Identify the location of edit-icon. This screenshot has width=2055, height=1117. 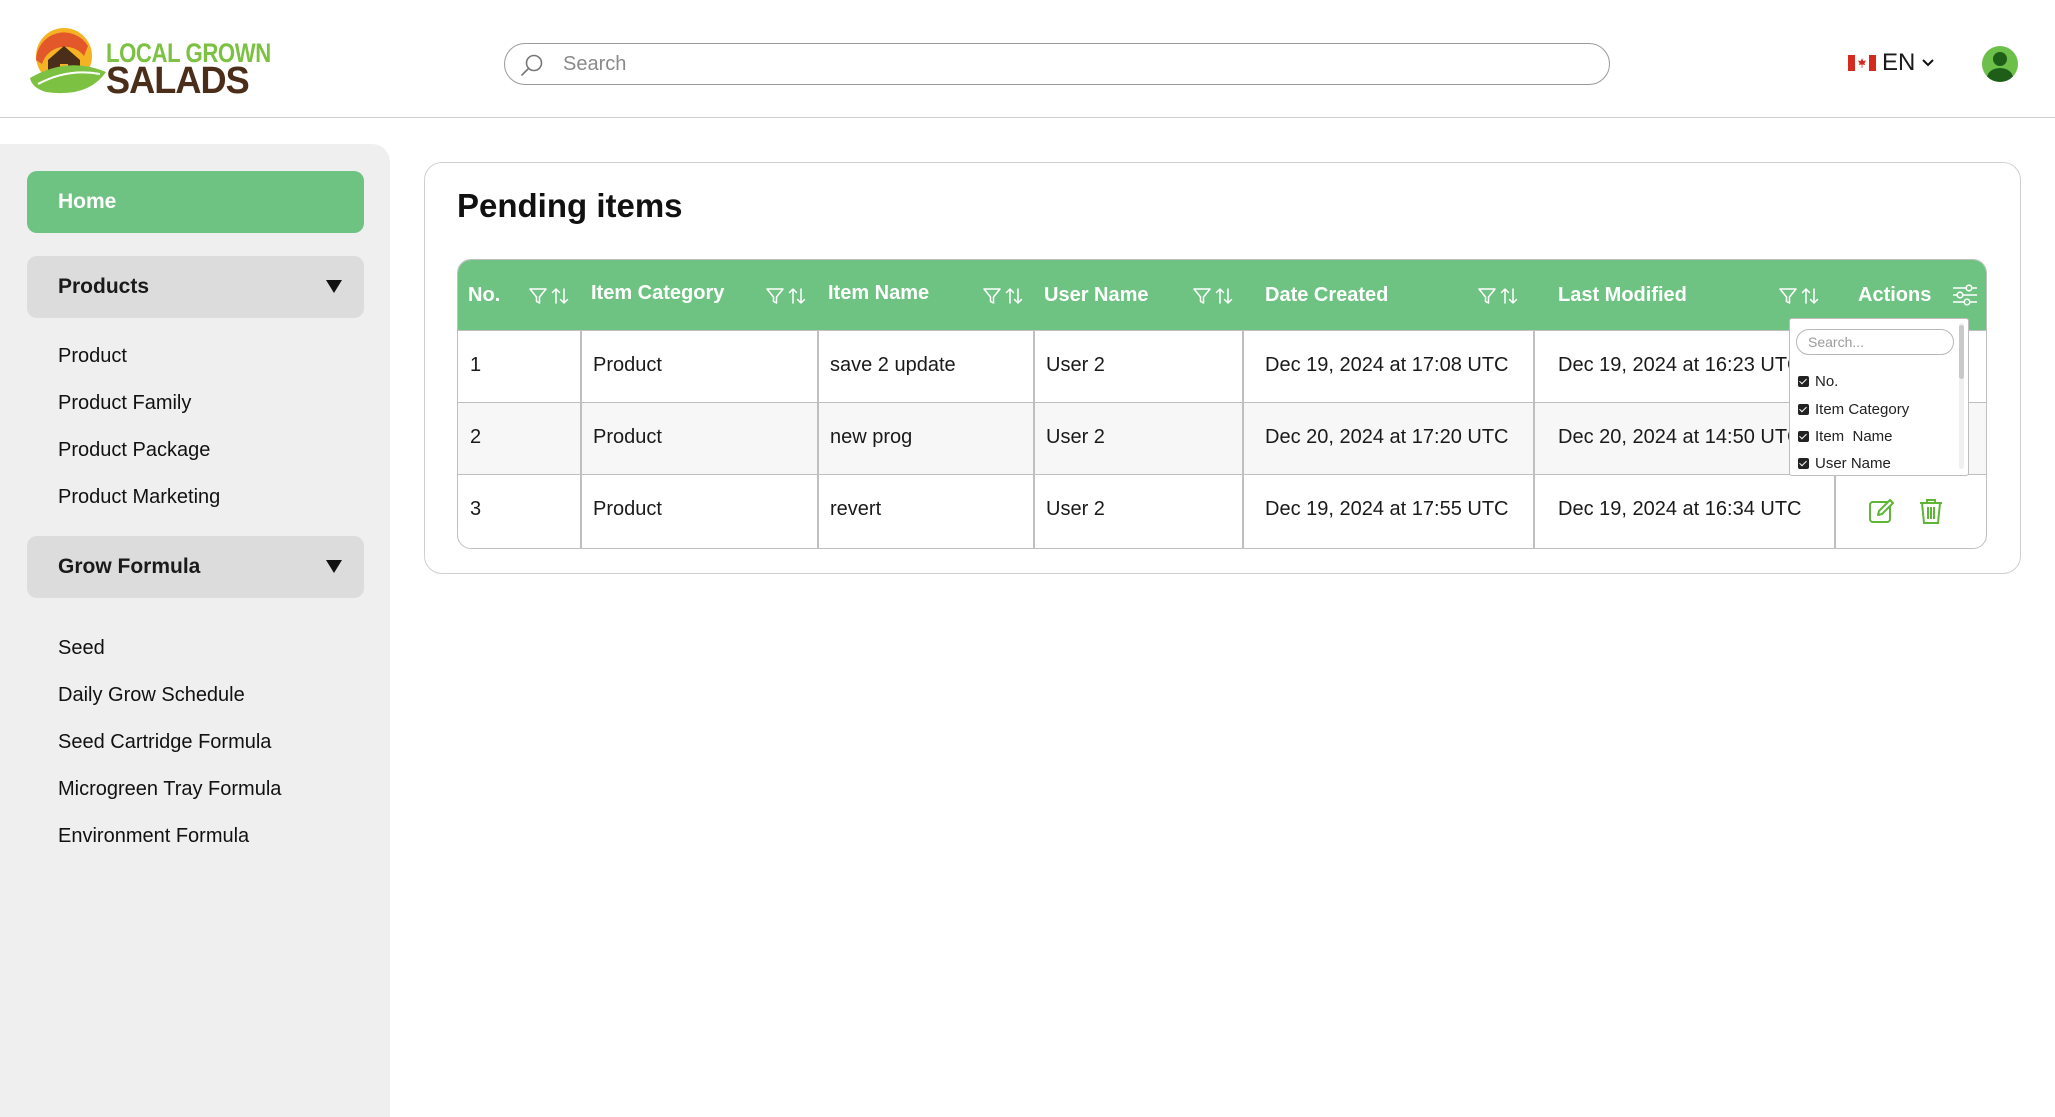
(1882, 511).